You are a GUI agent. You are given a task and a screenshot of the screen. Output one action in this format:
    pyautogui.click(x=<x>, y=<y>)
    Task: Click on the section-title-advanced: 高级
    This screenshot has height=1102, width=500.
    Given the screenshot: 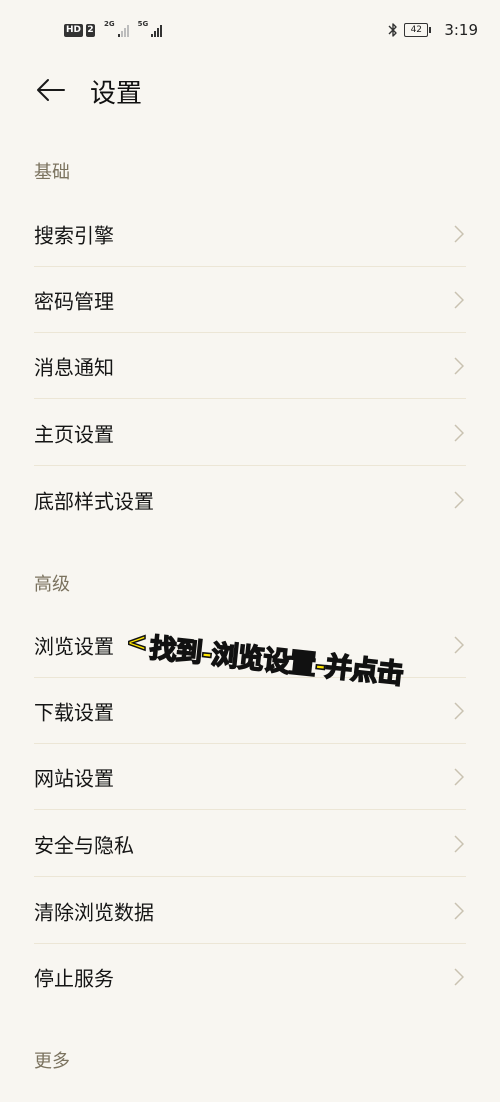 What is the action you would take?
    pyautogui.click(x=52, y=584)
    